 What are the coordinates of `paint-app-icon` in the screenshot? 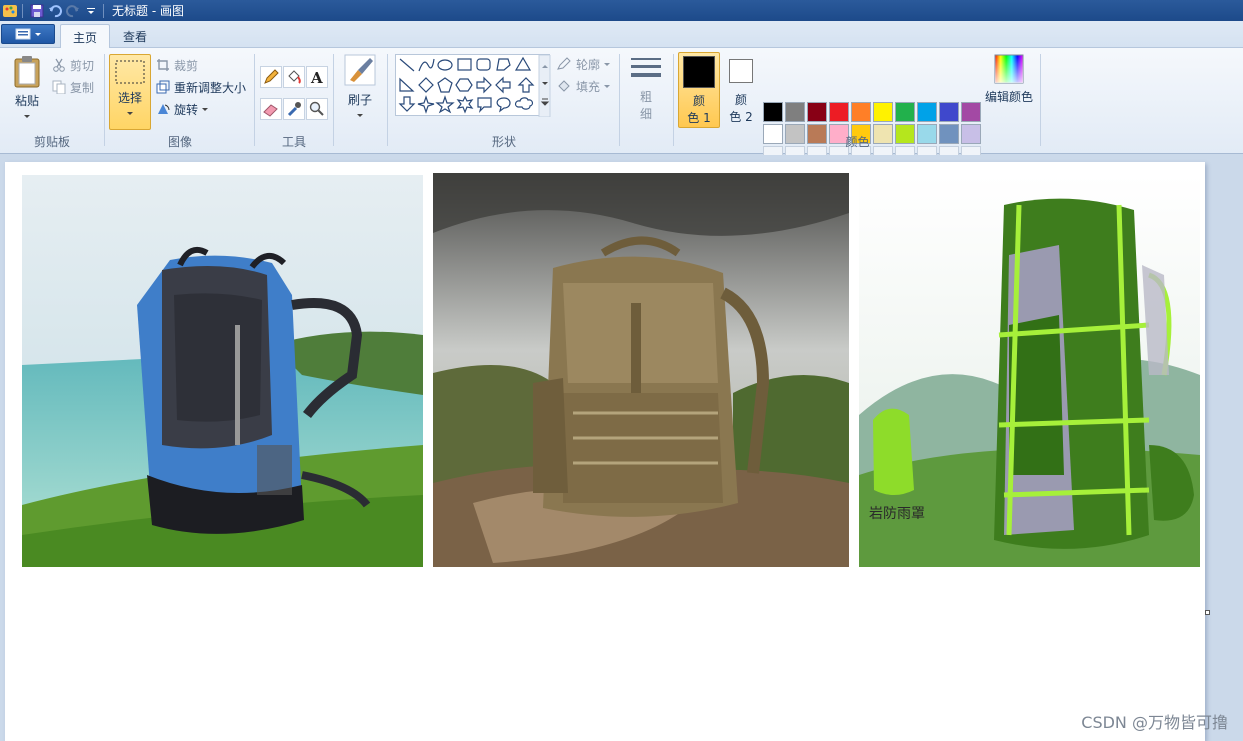 It's located at (10, 11).